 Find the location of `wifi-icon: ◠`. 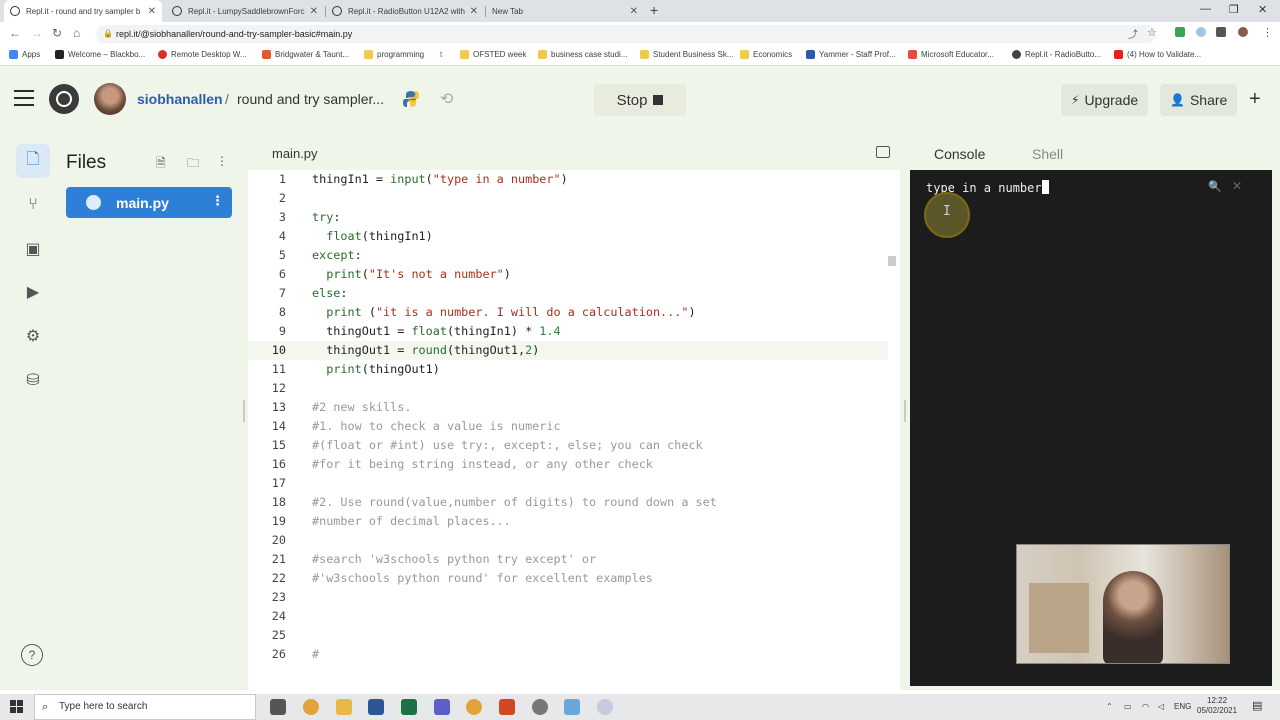

wifi-icon: ◠ is located at coordinates (1145, 706).